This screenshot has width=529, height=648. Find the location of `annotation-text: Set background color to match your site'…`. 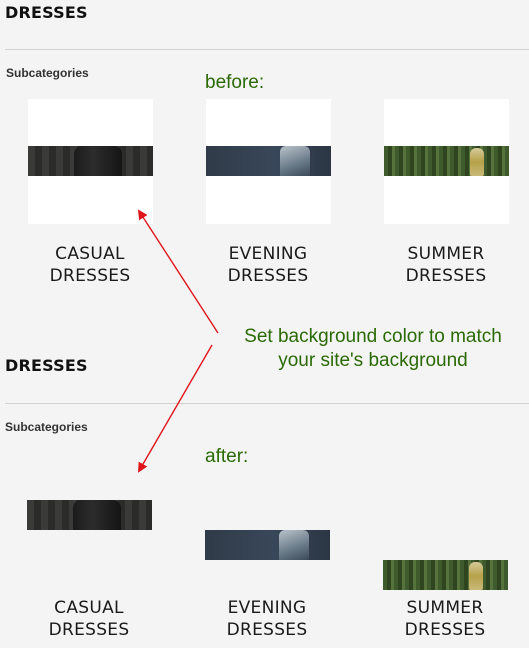

annotation-text: Set background color to match your site'… is located at coordinates (373, 349).